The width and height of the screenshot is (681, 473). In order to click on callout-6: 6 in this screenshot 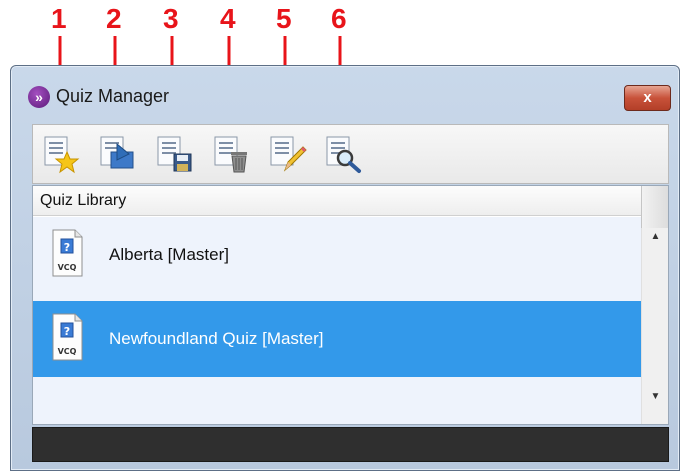, I will do `click(339, 18)`.